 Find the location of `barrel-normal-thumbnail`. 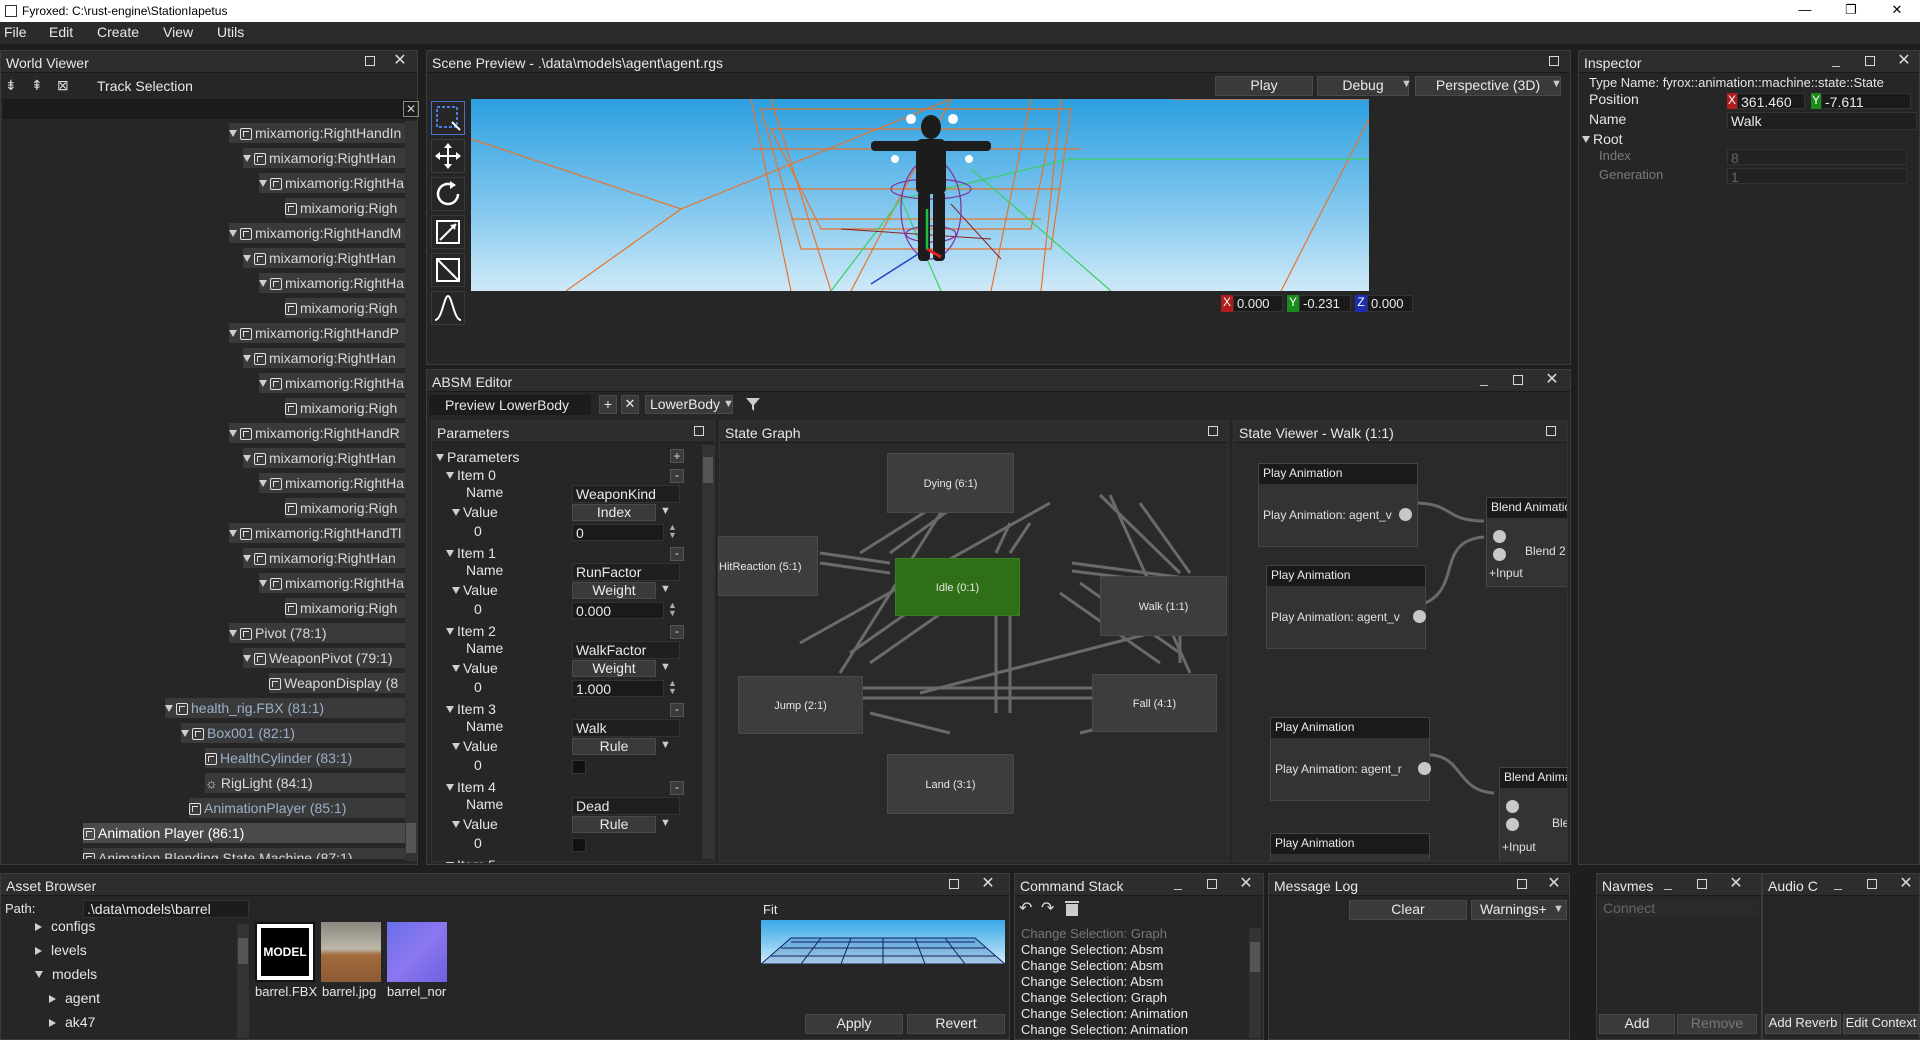

barrel-normal-thumbnail is located at coordinates (417, 952).